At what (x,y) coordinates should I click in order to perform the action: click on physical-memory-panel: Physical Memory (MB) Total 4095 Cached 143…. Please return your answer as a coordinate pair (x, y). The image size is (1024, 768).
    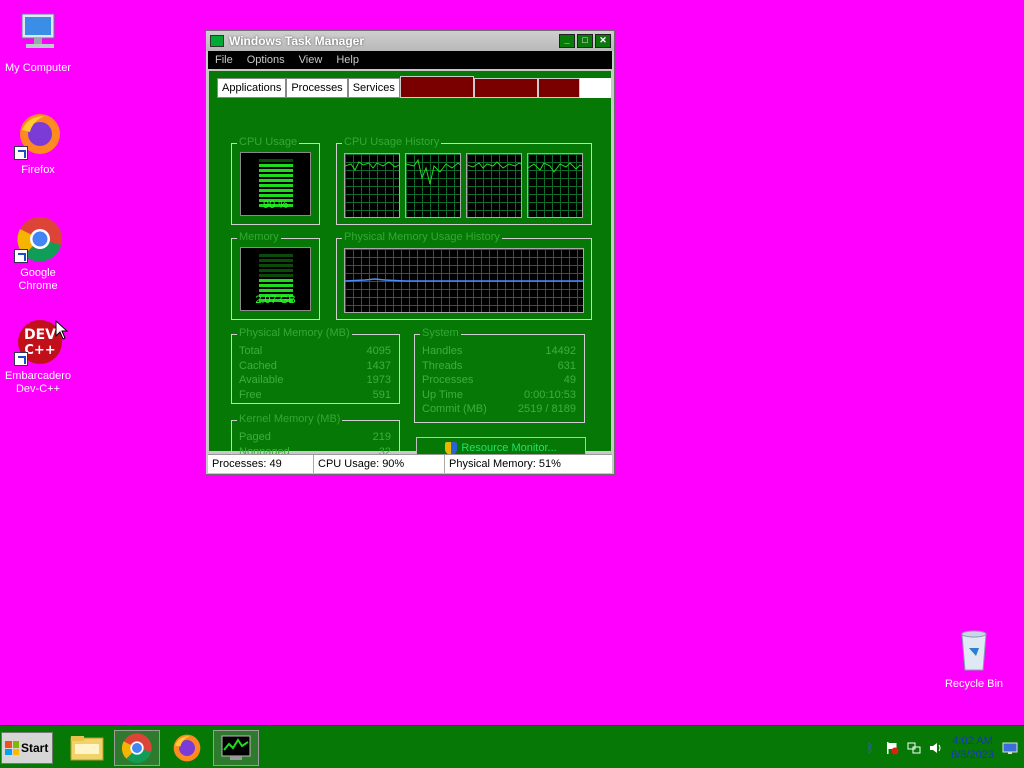
    Looking at the image, I should click on (315, 365).